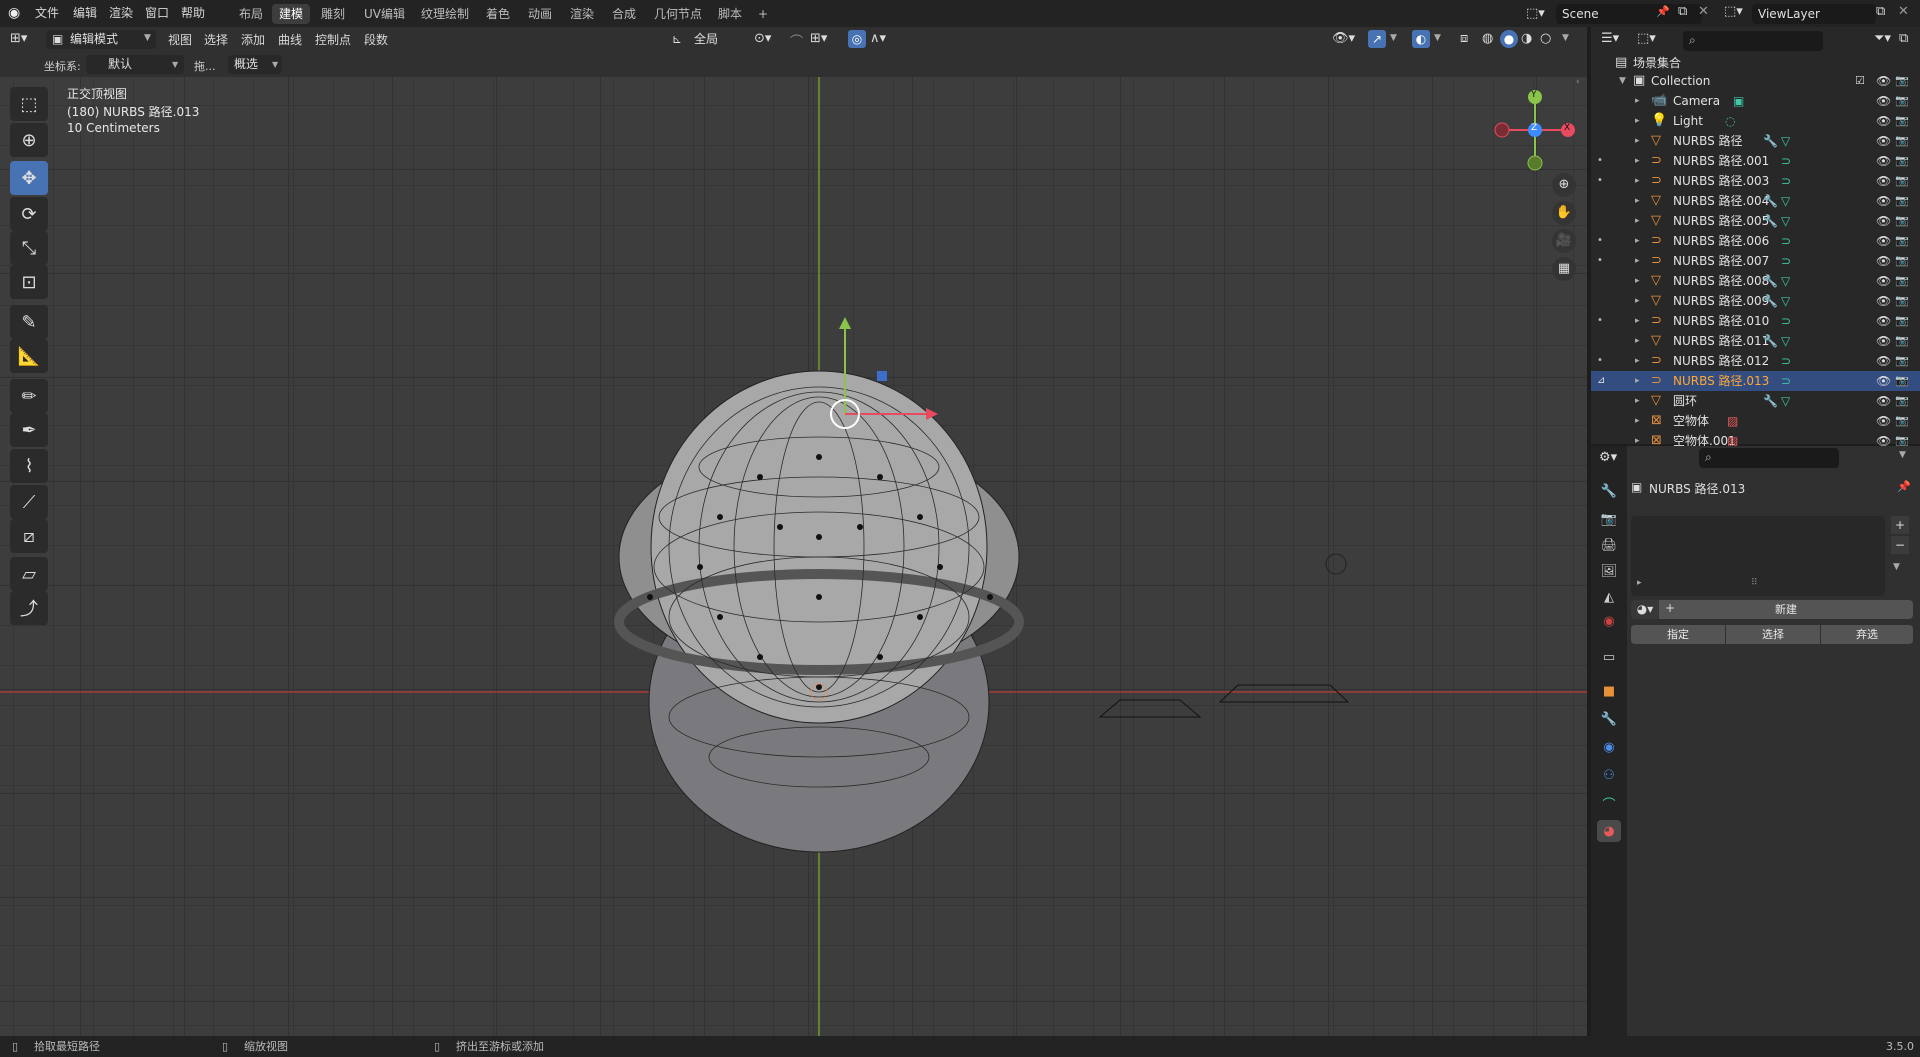  Describe the element at coordinates (29, 608) in the screenshot. I see `extrude-icon: ⤴` at that location.